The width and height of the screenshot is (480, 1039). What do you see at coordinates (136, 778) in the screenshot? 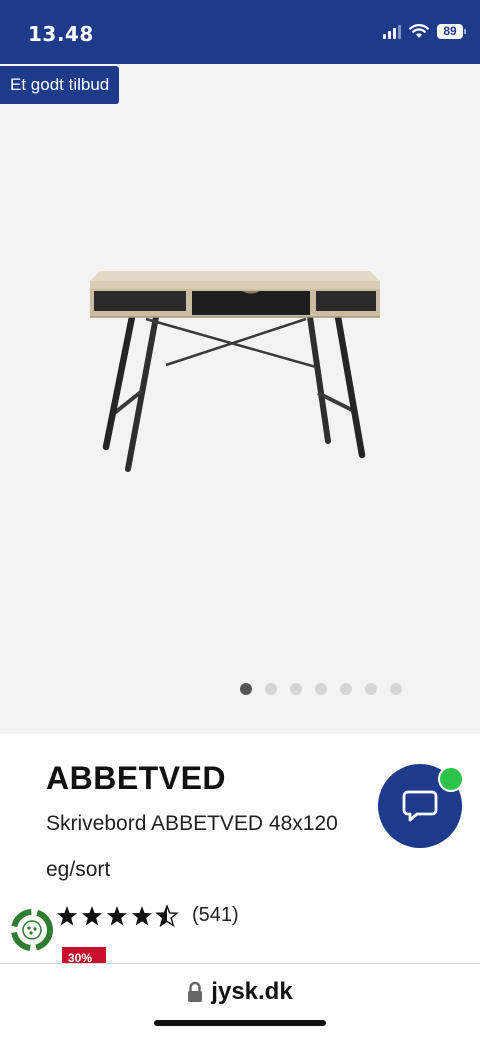
I see `product-brand: ABBETVED` at bounding box center [136, 778].